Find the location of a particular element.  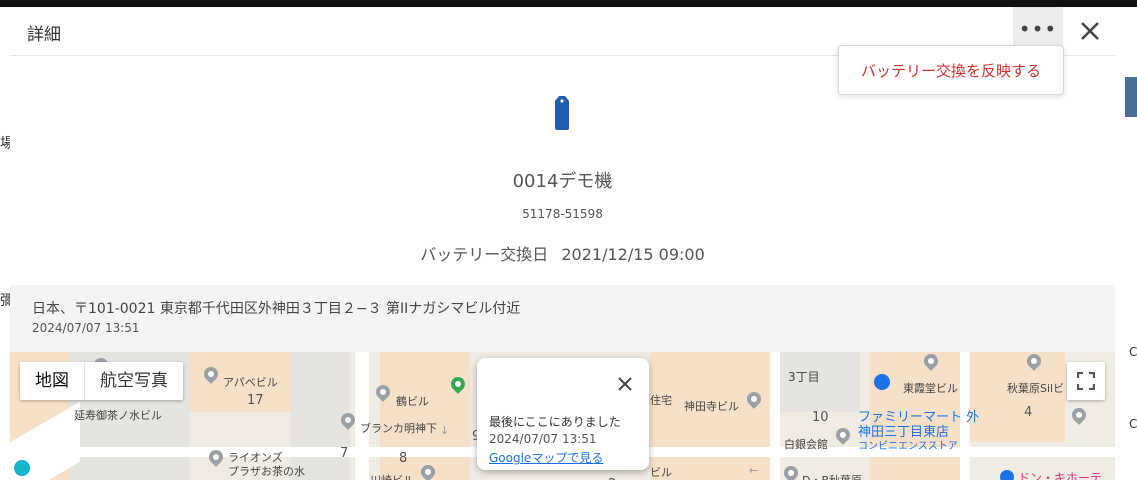

battery-date: 2021/12/15 09:00 is located at coordinates (633, 254).